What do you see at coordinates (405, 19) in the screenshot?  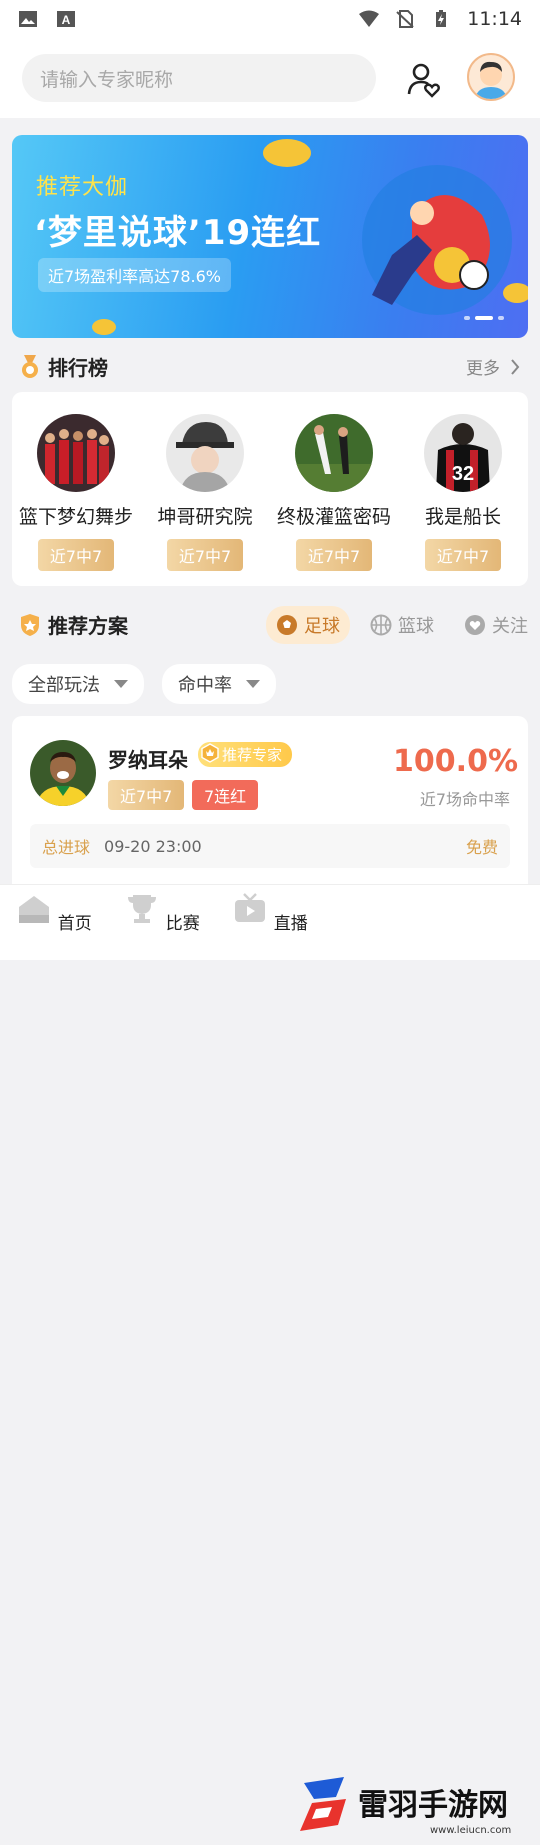 I see `no-sim-icon` at bounding box center [405, 19].